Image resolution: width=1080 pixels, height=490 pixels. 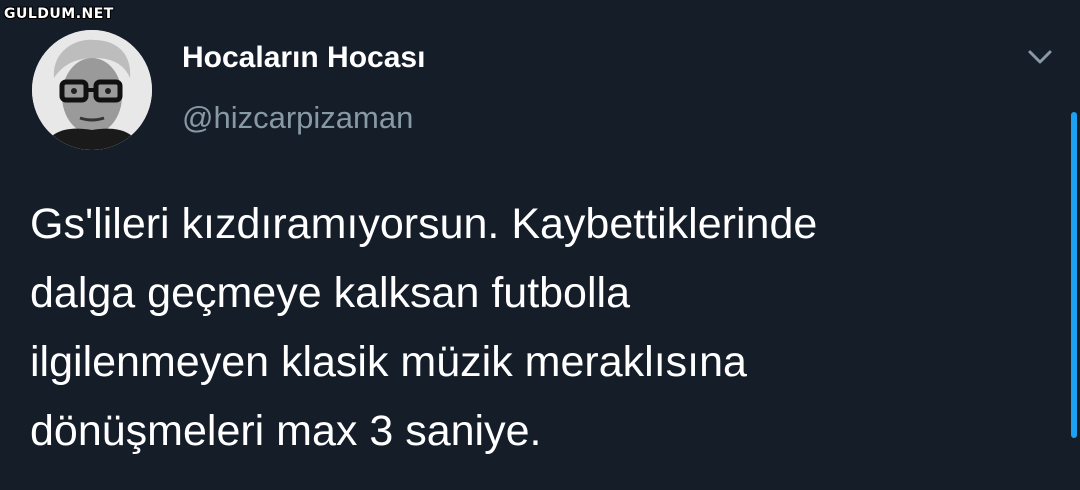 What do you see at coordinates (1040, 57) in the screenshot?
I see `chevron-down-icon` at bounding box center [1040, 57].